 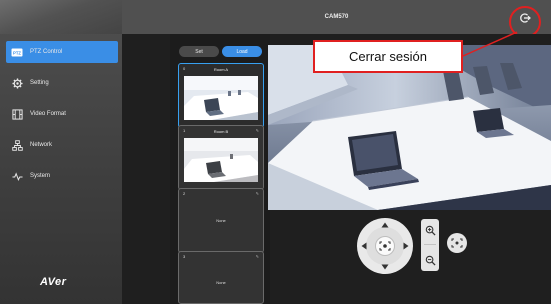 What do you see at coordinates (17, 176) in the screenshot?
I see `pulse-icon` at bounding box center [17, 176].